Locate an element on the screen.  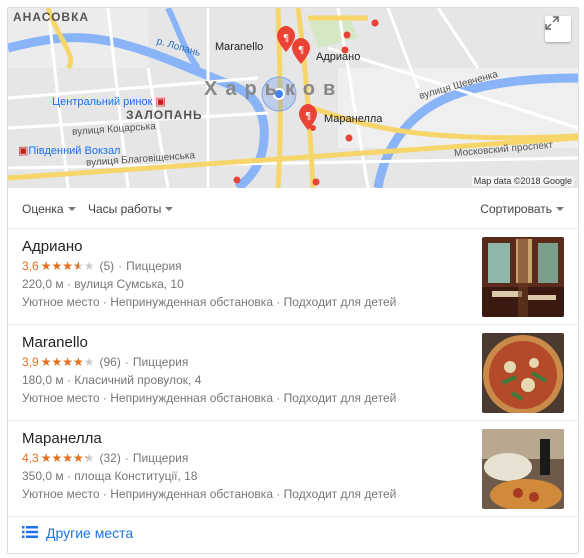
expand-map-button is located at coordinates (558, 29).